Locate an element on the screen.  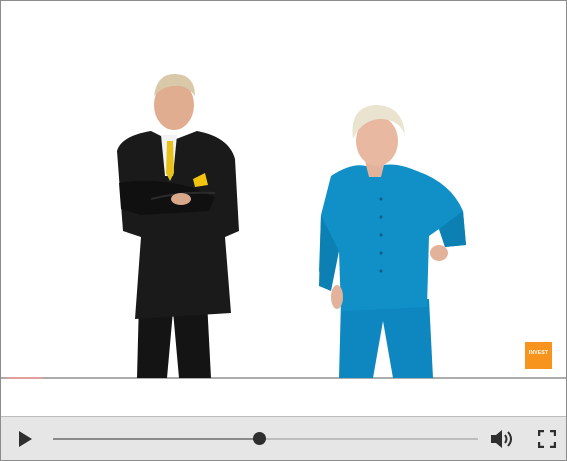
seek-handle is located at coordinates (259, 438).